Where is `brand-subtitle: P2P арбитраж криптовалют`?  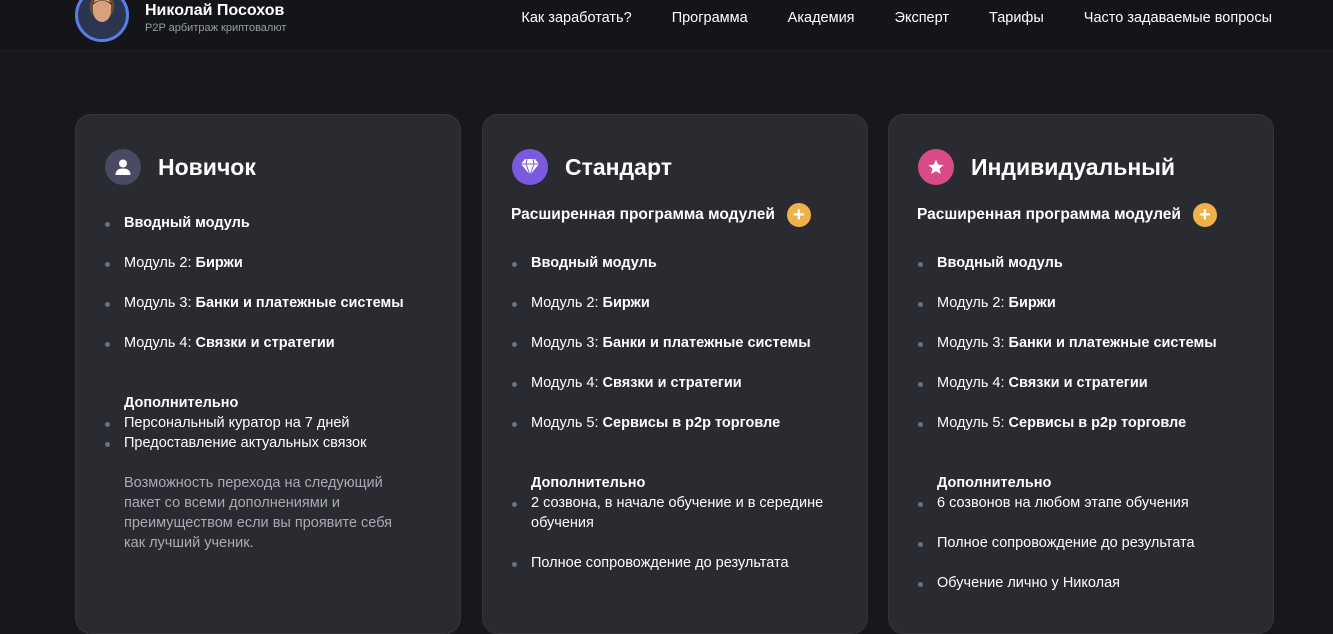 brand-subtitle: P2P арбитраж криптовалют is located at coordinates (216, 28).